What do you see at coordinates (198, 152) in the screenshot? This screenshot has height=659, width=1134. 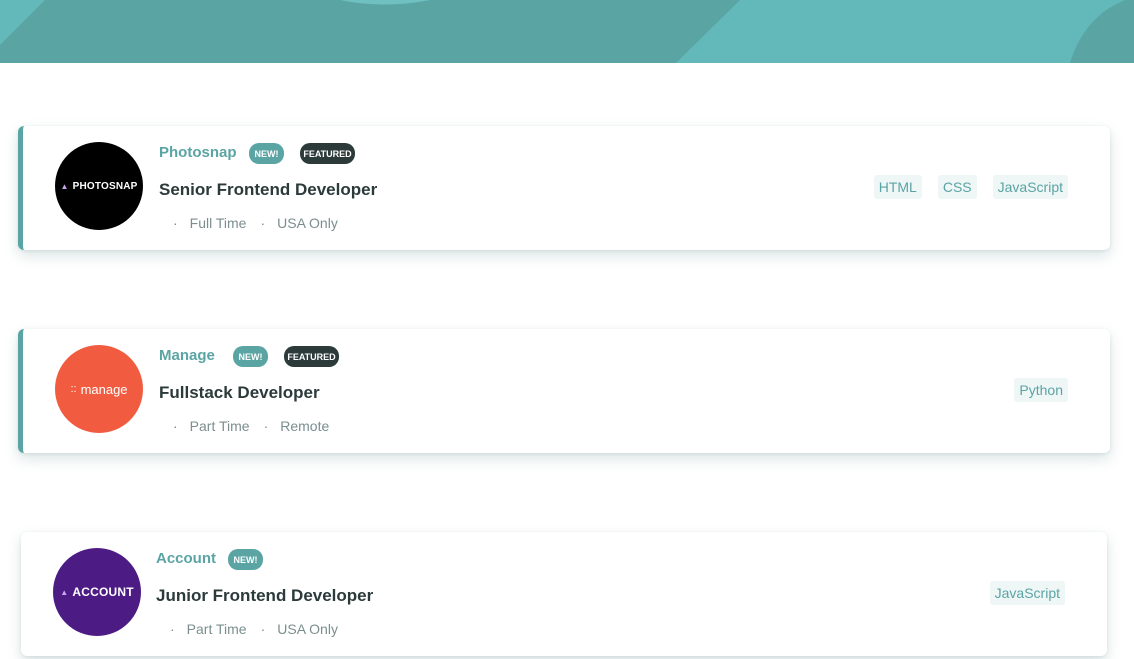 I see `company-name: Photosnap` at bounding box center [198, 152].